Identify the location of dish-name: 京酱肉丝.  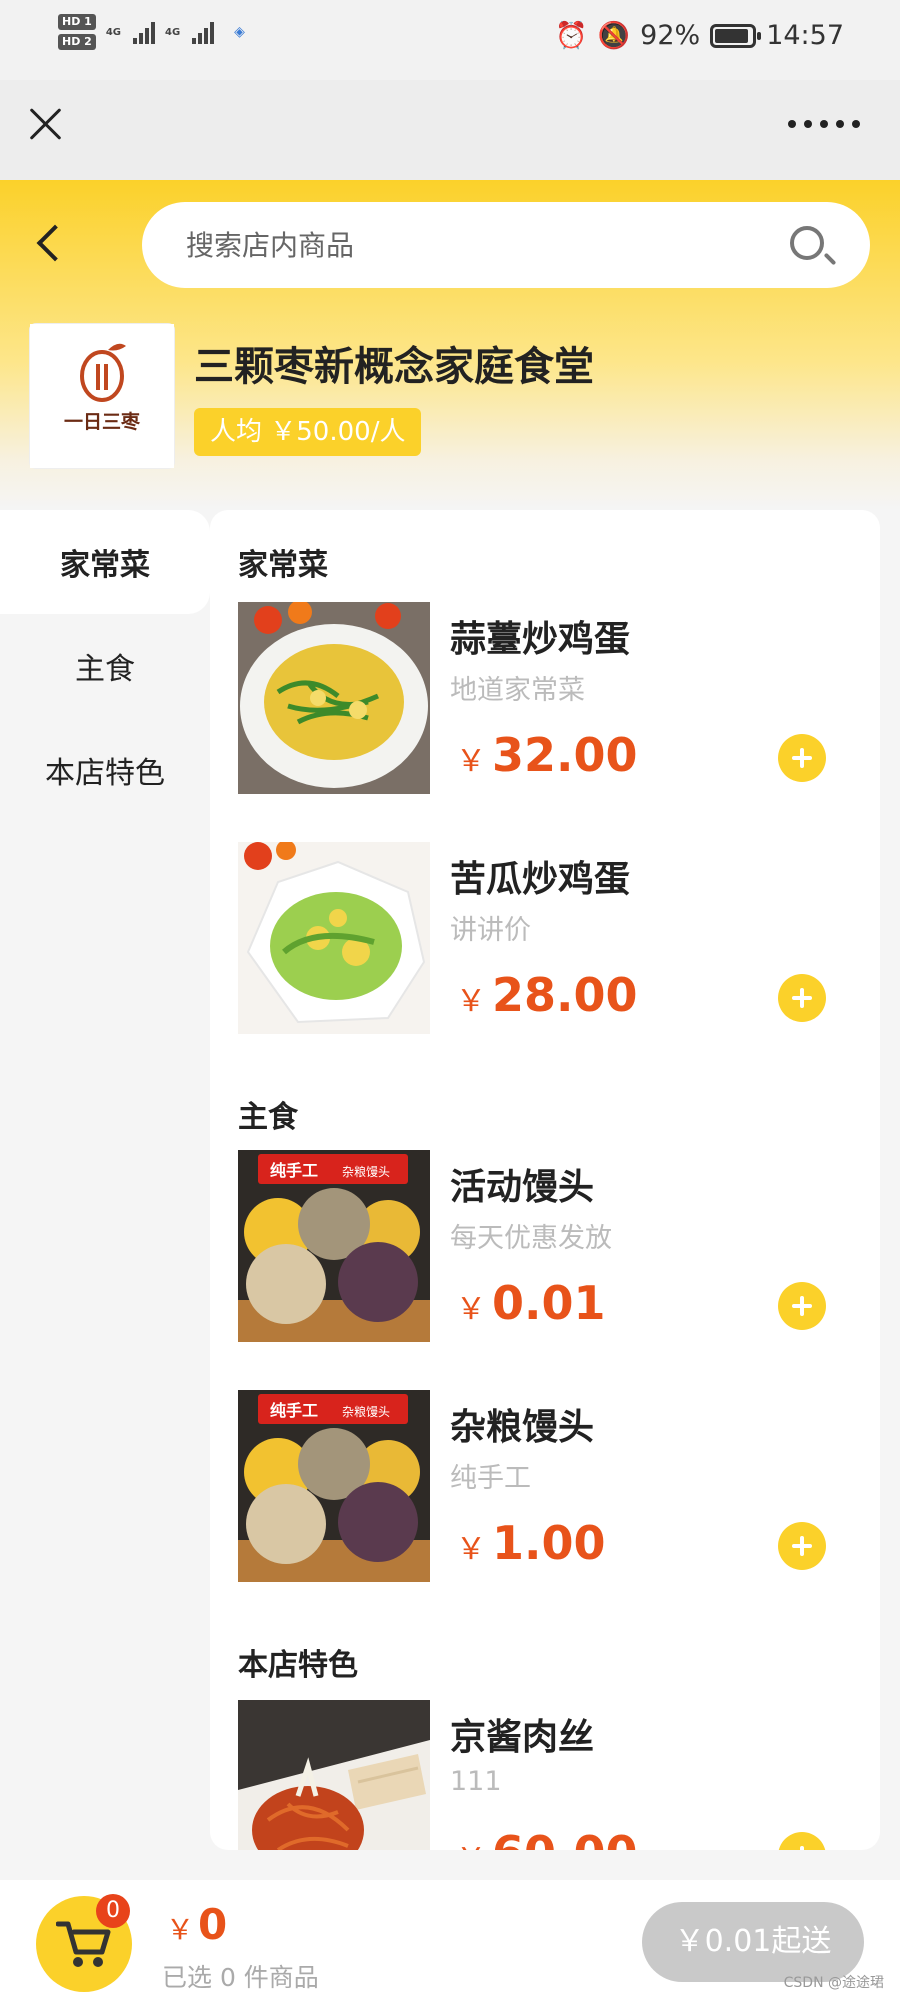
(522, 1737).